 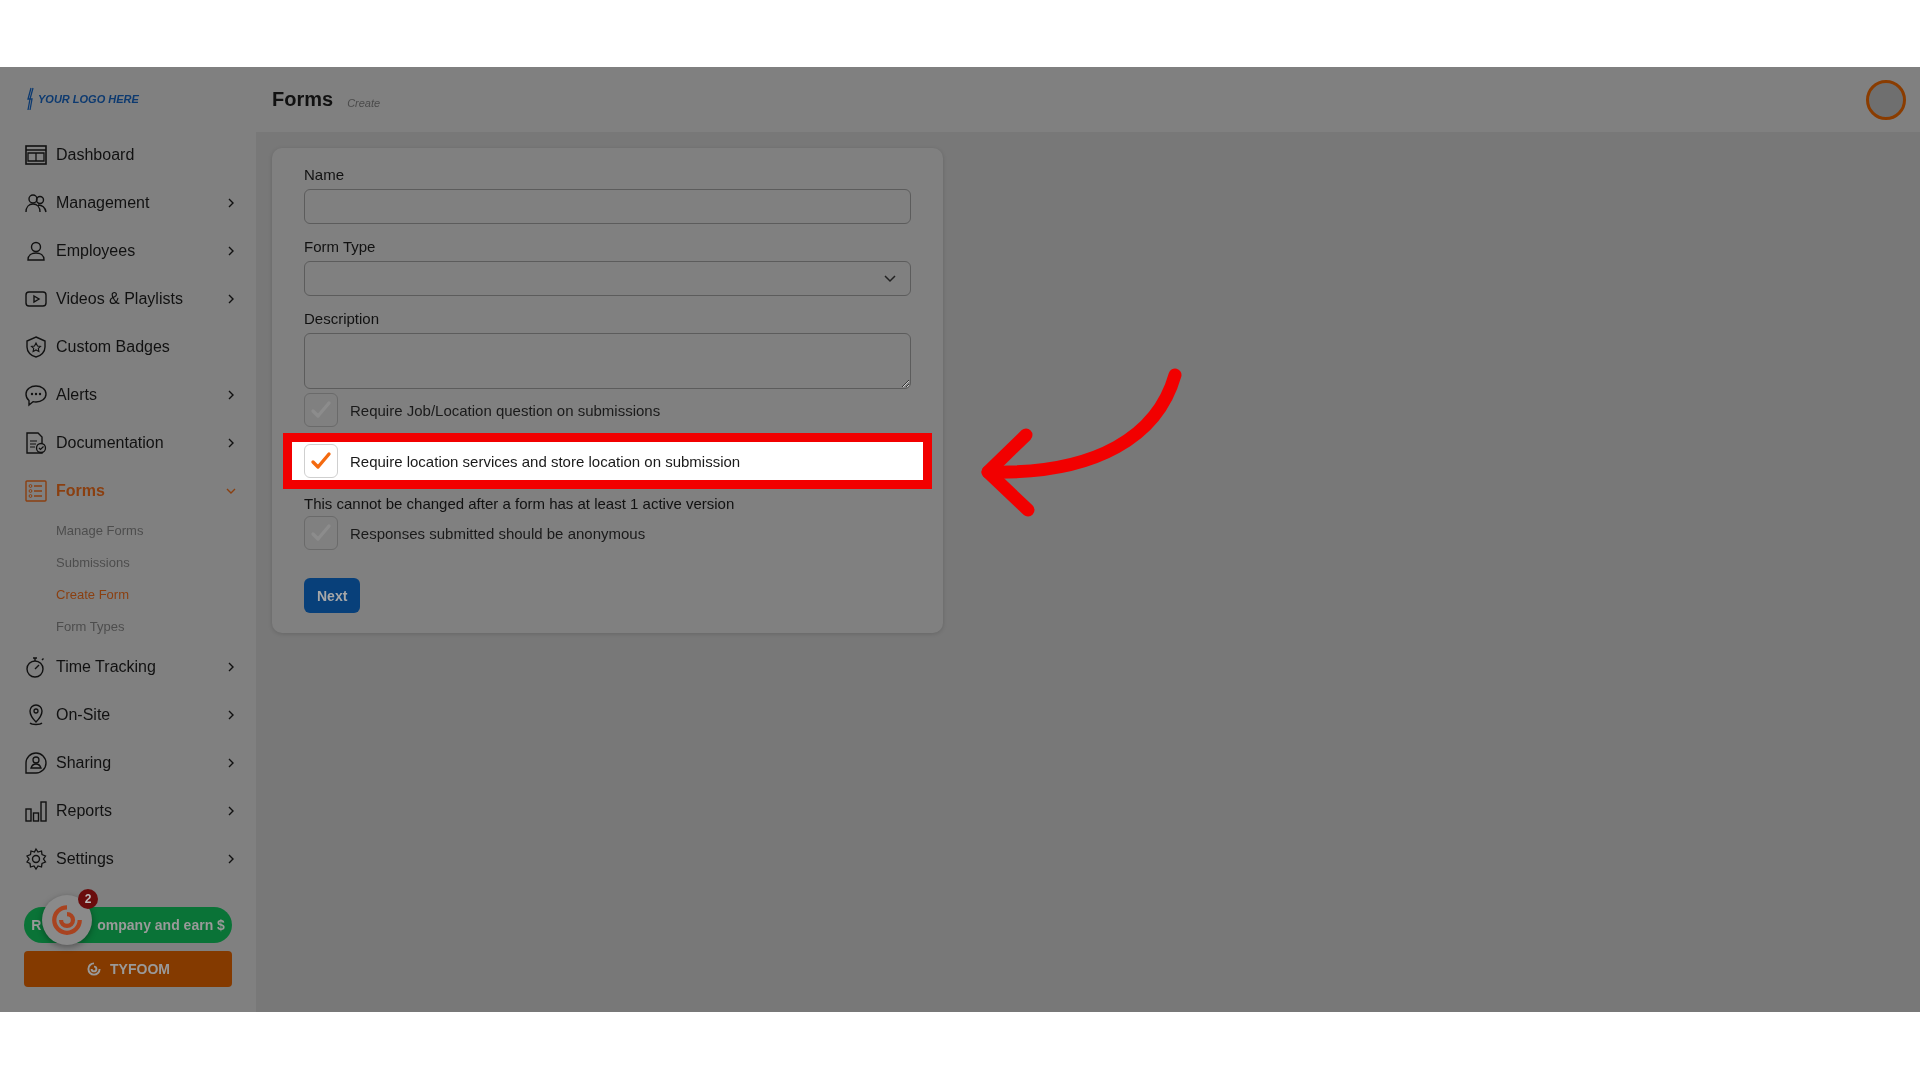 What do you see at coordinates (36, 811) in the screenshot?
I see `bar-chart-icon` at bounding box center [36, 811].